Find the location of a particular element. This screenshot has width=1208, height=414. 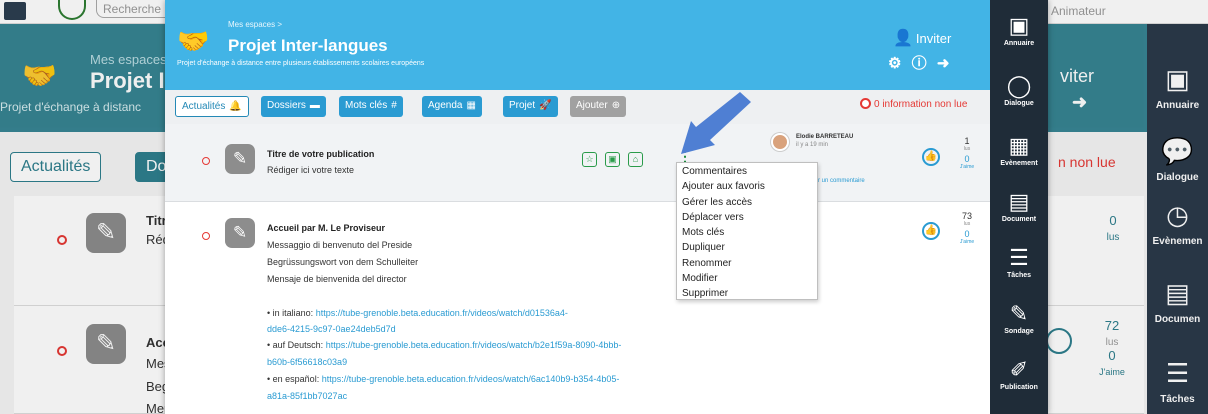

publication-actions: ☆ ▣ ⌂ is located at coordinates (616, 158).